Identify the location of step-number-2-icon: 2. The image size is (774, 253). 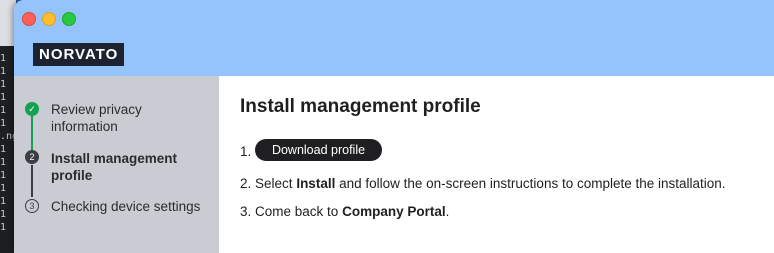
(32, 157).